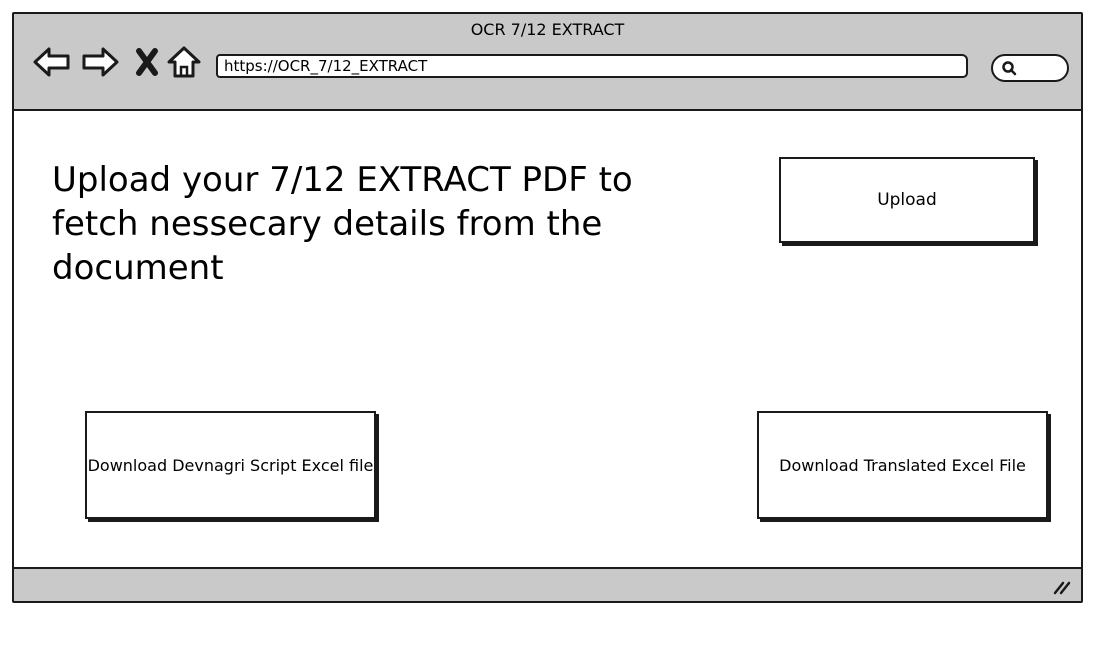 Image resolution: width=1105 pixels, height=645 pixels. Describe the element at coordinates (230, 465) in the screenshot. I see `download-devnagri-excel-button: Download Devnagri Script Excel file` at that location.